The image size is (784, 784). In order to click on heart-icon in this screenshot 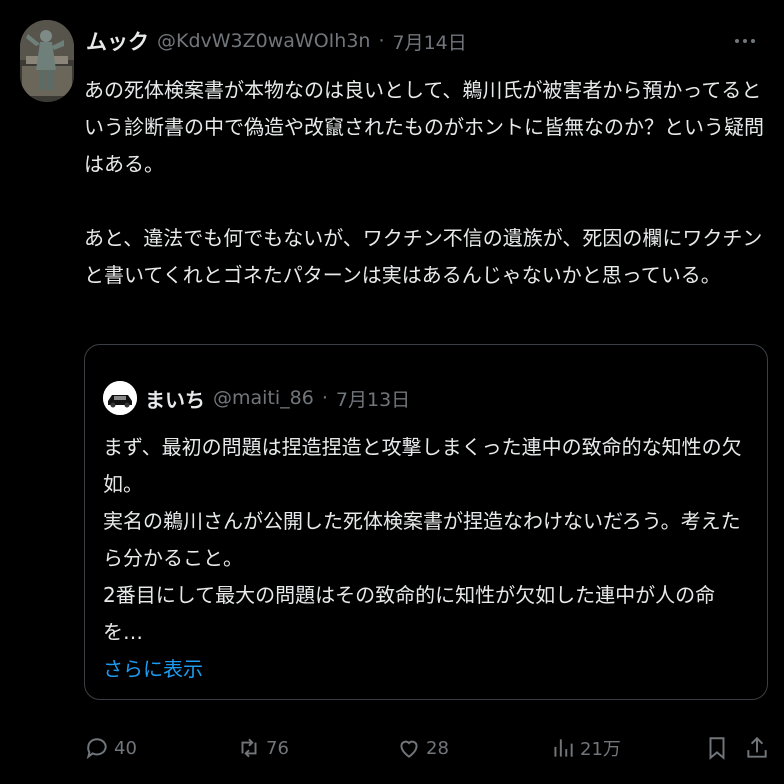, I will do `click(409, 749)`.